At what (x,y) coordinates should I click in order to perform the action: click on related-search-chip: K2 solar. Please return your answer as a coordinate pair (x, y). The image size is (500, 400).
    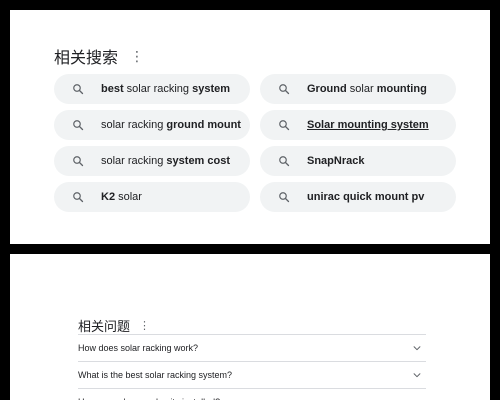
    Looking at the image, I should click on (152, 197).